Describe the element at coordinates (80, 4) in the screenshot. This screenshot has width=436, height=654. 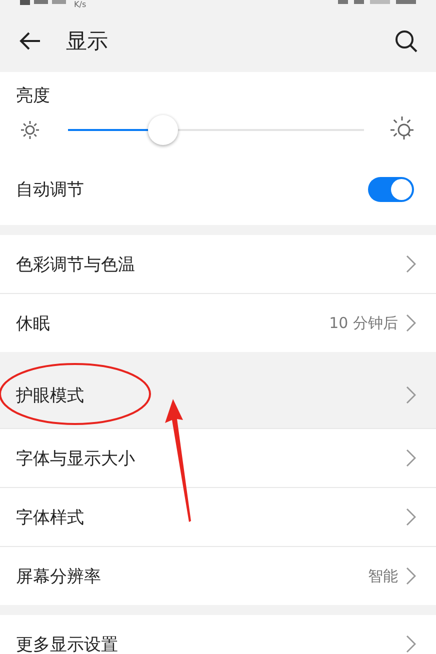
I see `network-speed: K/s` at that location.